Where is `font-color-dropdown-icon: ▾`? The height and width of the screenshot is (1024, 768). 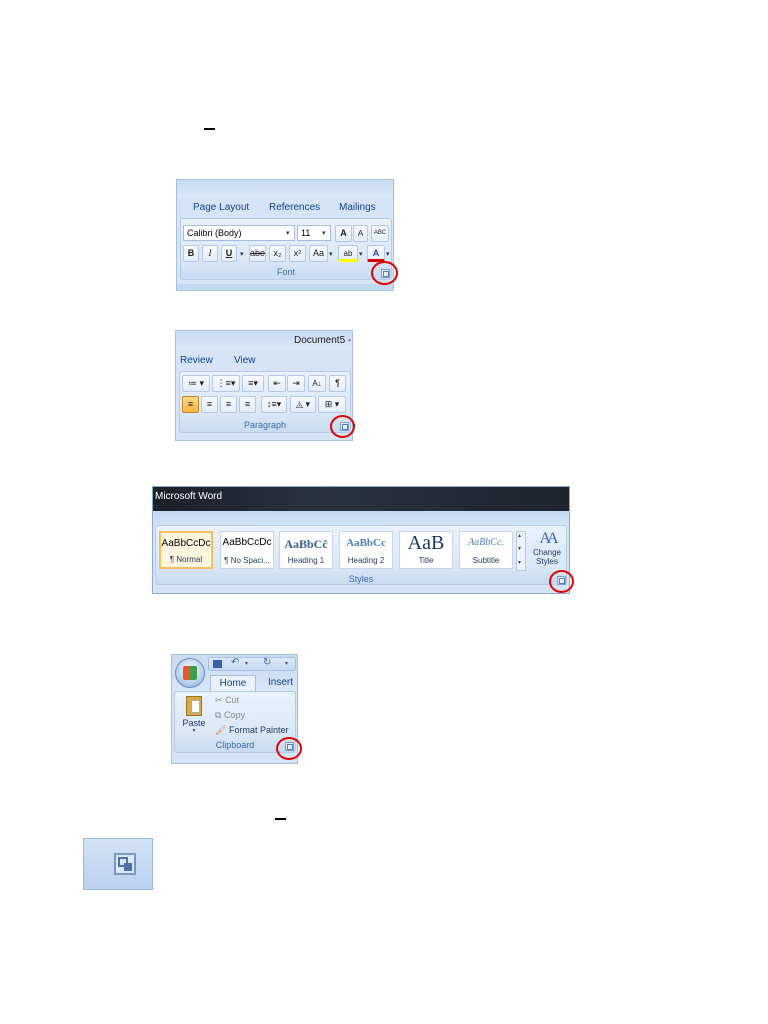
font-color-dropdown-icon: ▾ is located at coordinates (388, 254).